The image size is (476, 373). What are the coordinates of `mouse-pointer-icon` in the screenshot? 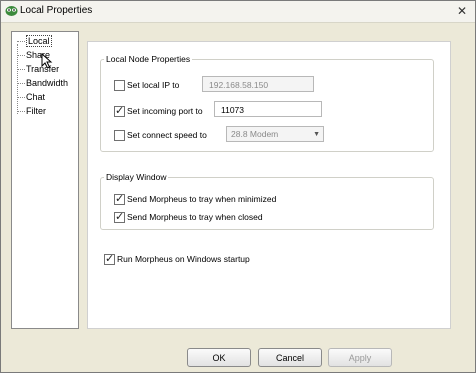 It's located at (47, 61).